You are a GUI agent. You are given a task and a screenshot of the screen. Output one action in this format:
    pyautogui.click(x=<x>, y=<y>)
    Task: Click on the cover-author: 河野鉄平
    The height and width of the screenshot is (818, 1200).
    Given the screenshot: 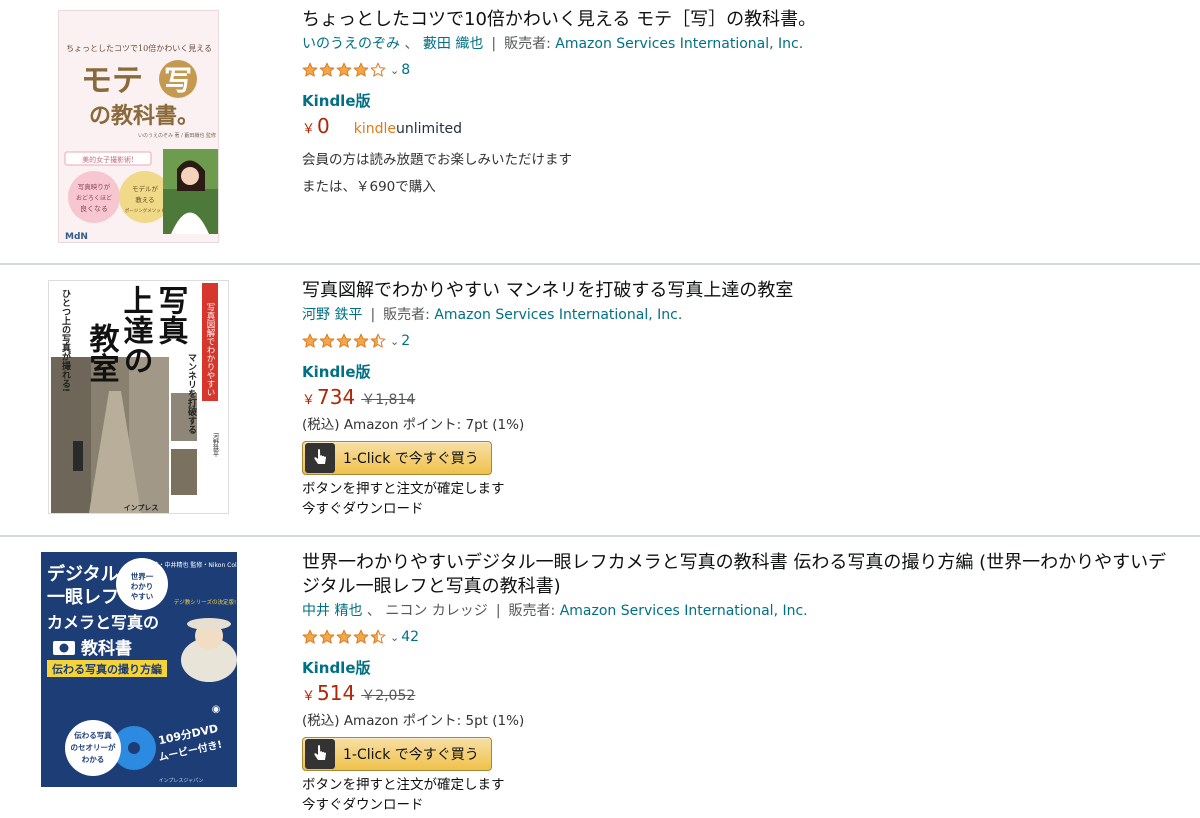 What is the action you would take?
    pyautogui.click(x=215, y=445)
    